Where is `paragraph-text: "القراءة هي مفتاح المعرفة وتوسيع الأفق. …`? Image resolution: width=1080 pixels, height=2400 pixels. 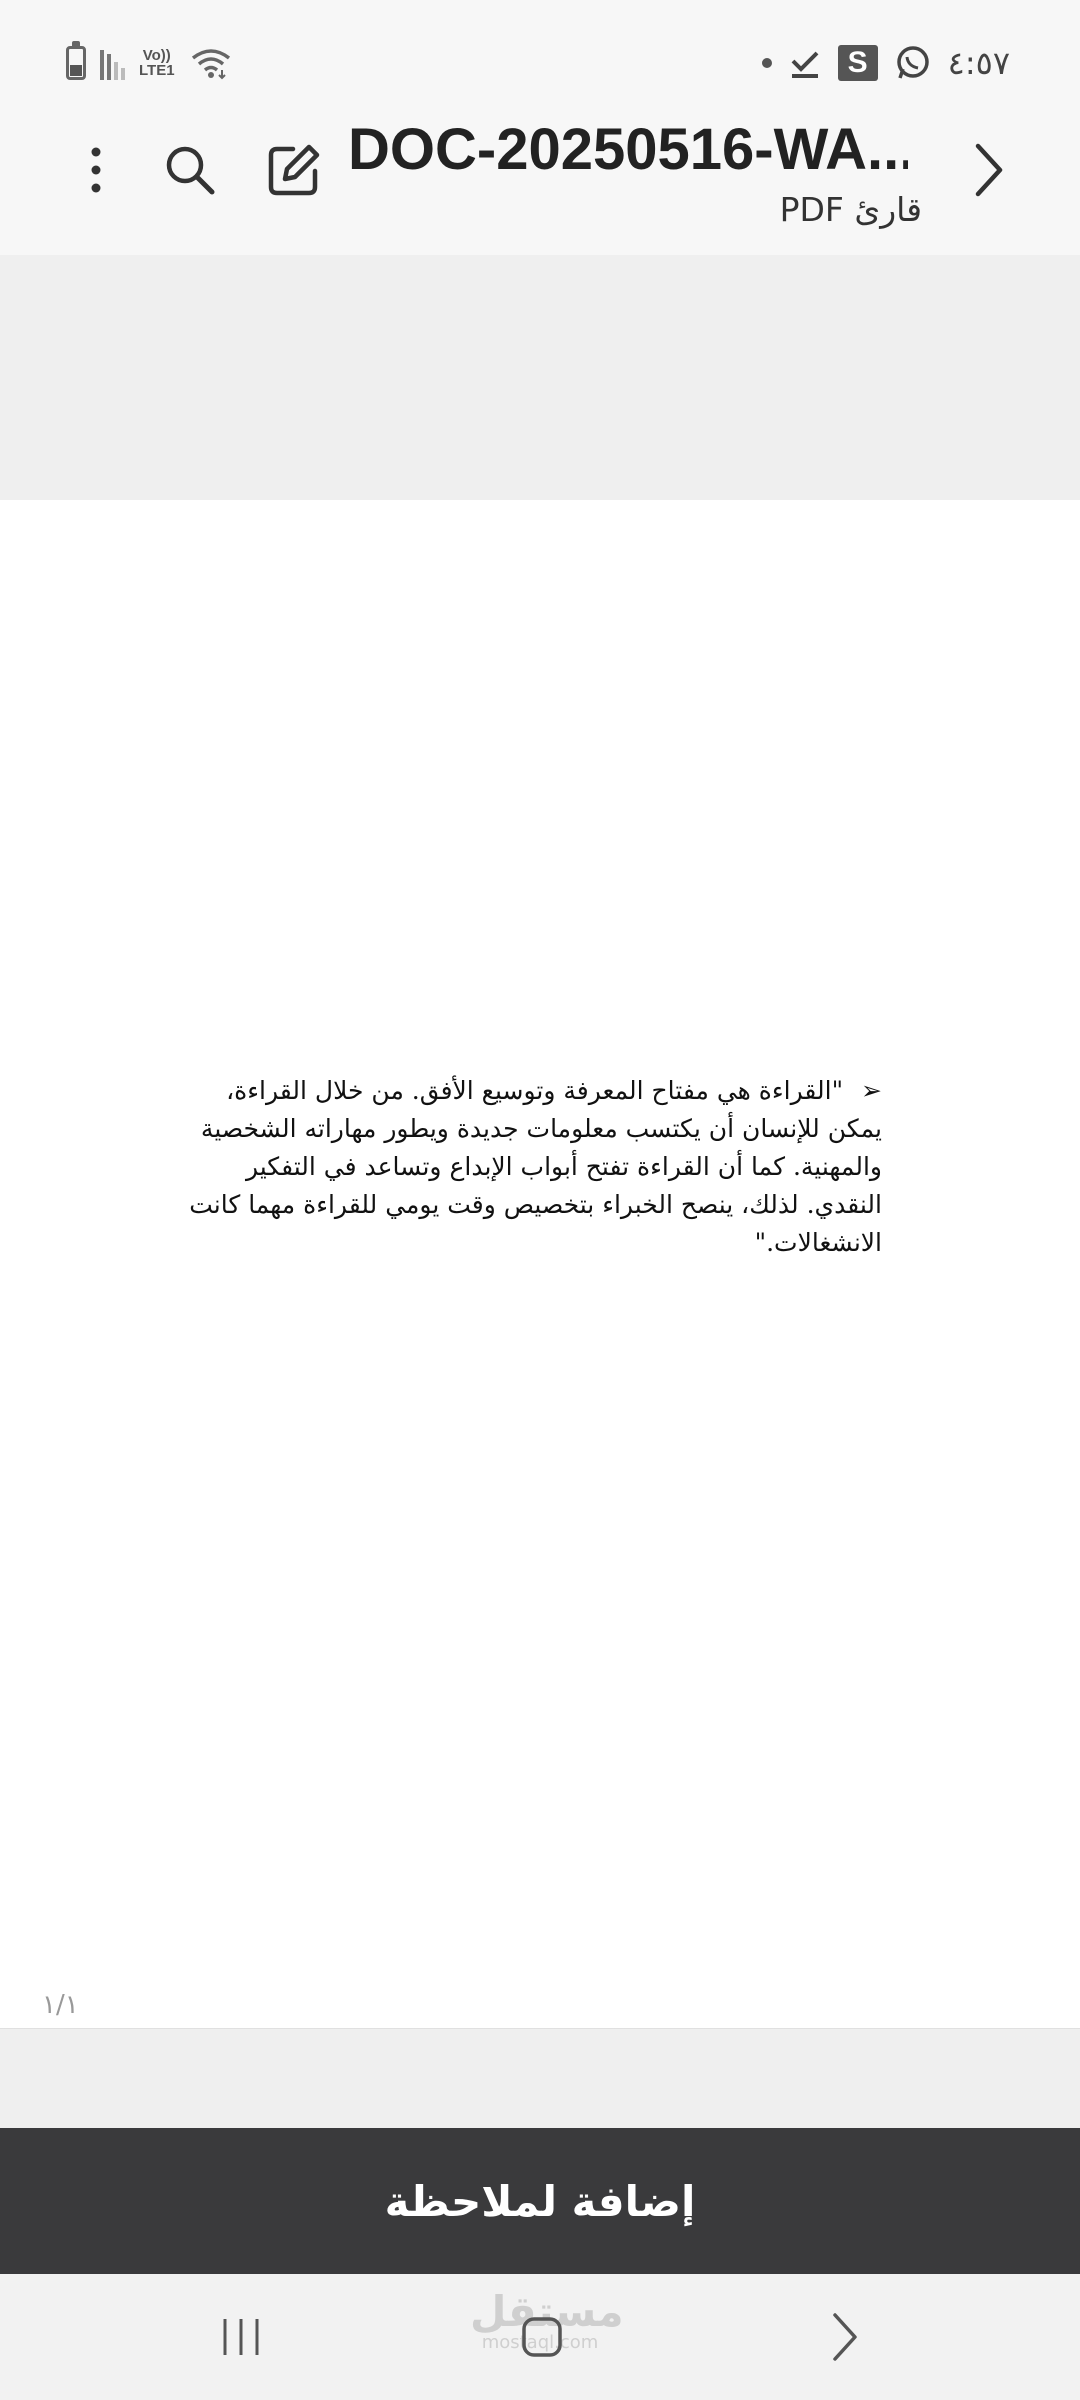
paragraph-text: "القراءة هي مفتاح المعرفة وتوسيع الأفق. … is located at coordinates (535, 1166).